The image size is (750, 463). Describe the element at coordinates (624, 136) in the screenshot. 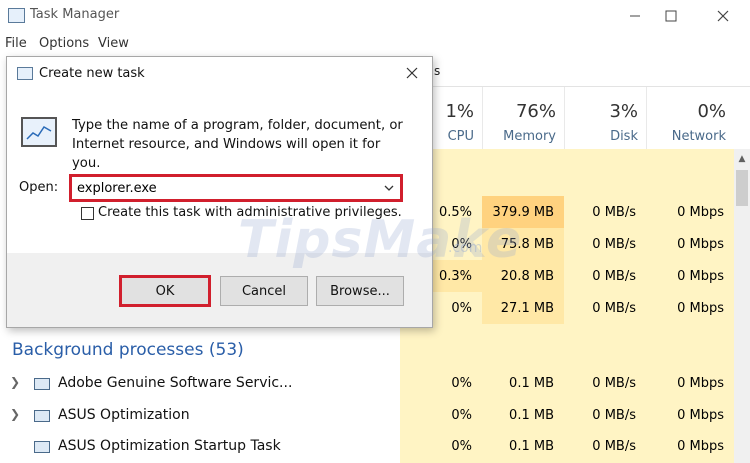

I see `disk-column-label: Disk` at that location.